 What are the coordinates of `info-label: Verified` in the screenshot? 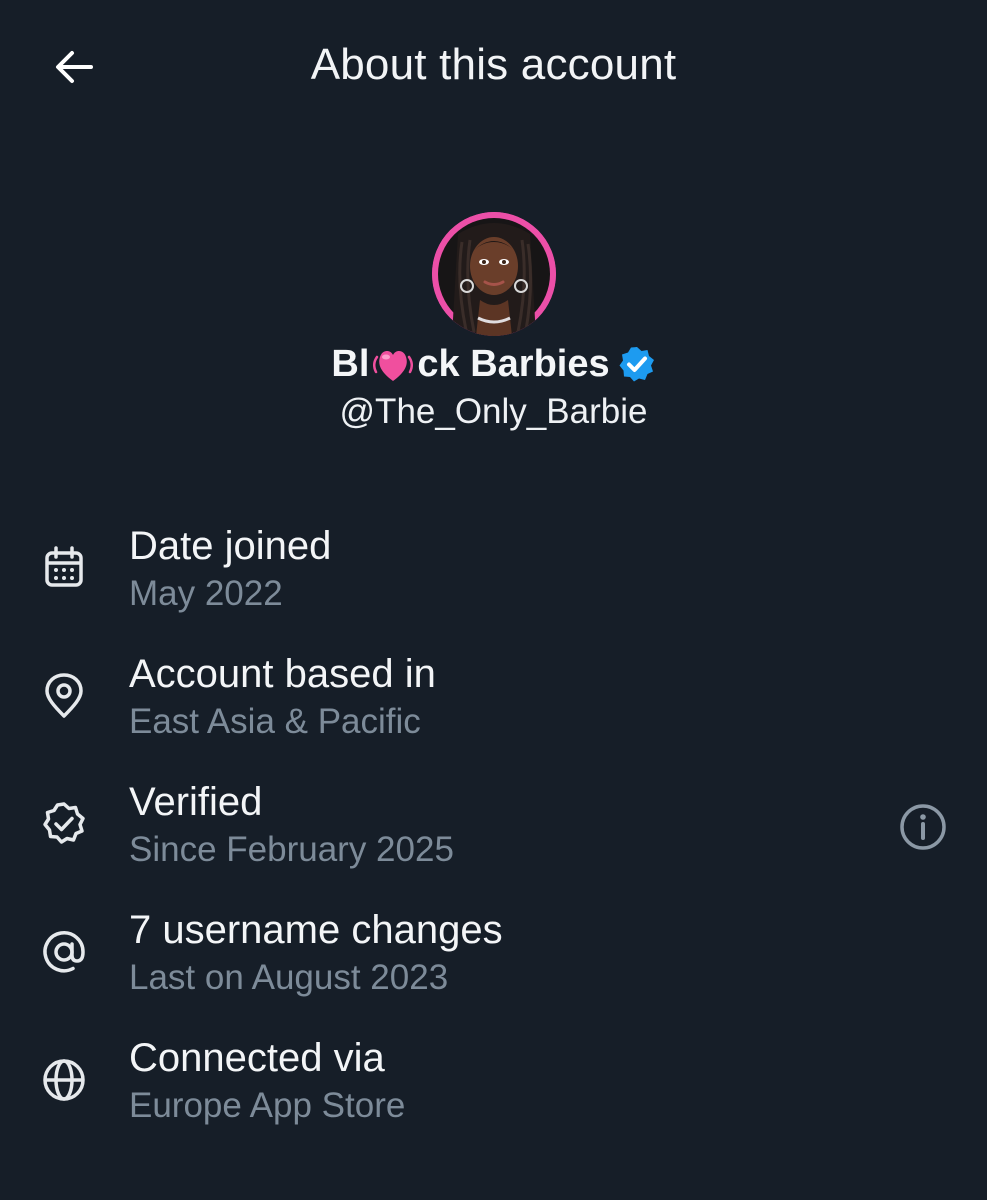 It's located at (196, 802).